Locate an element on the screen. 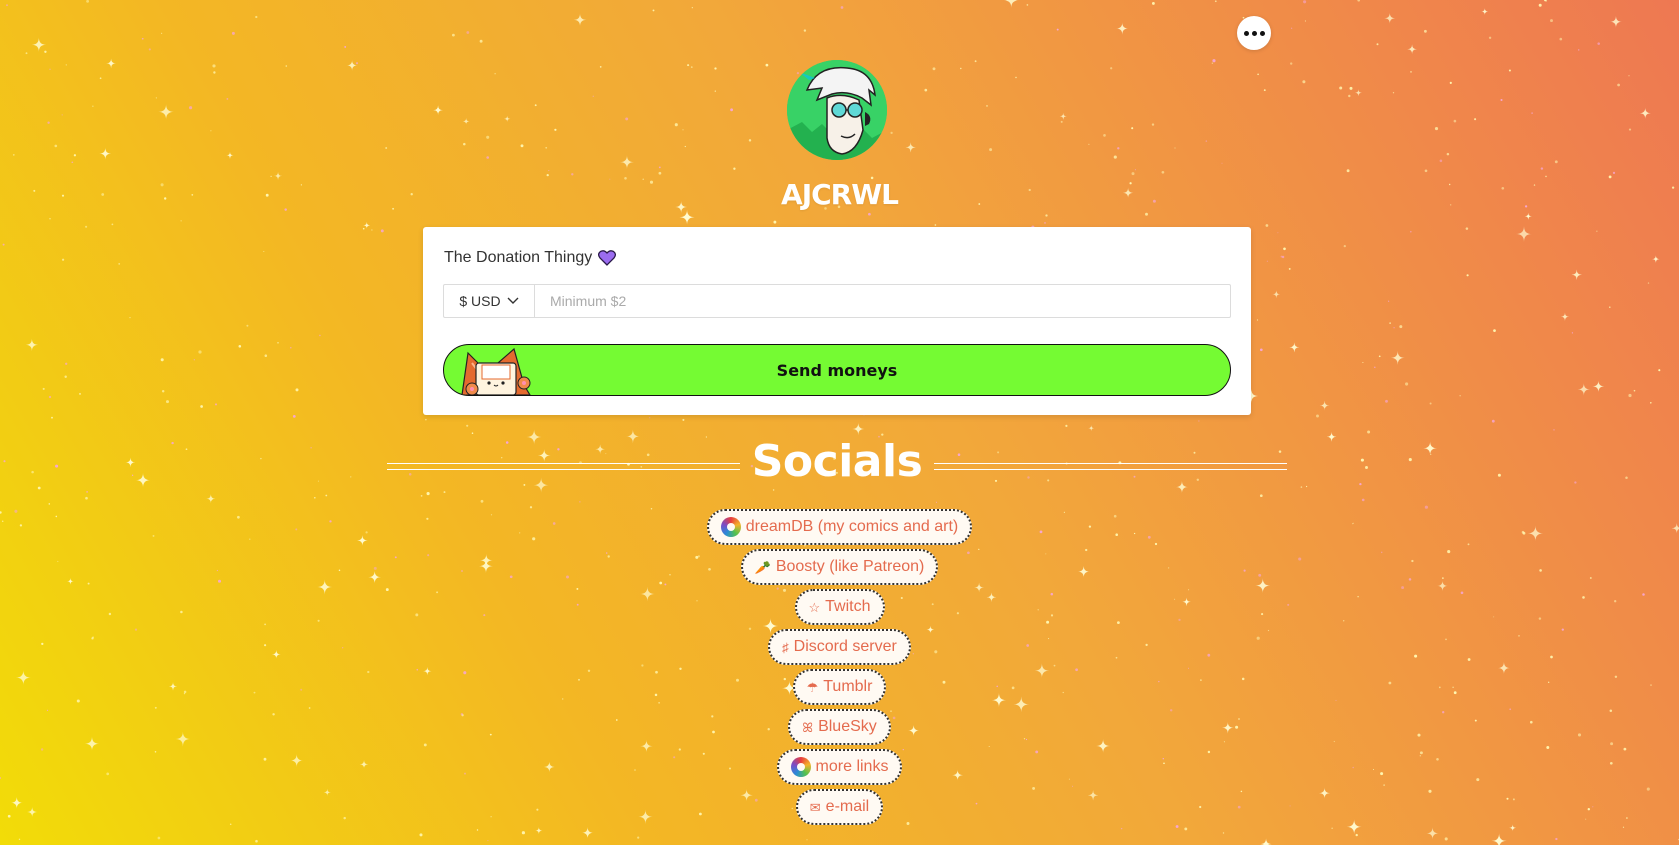  currency-label: $ USD is located at coordinates (480, 301).